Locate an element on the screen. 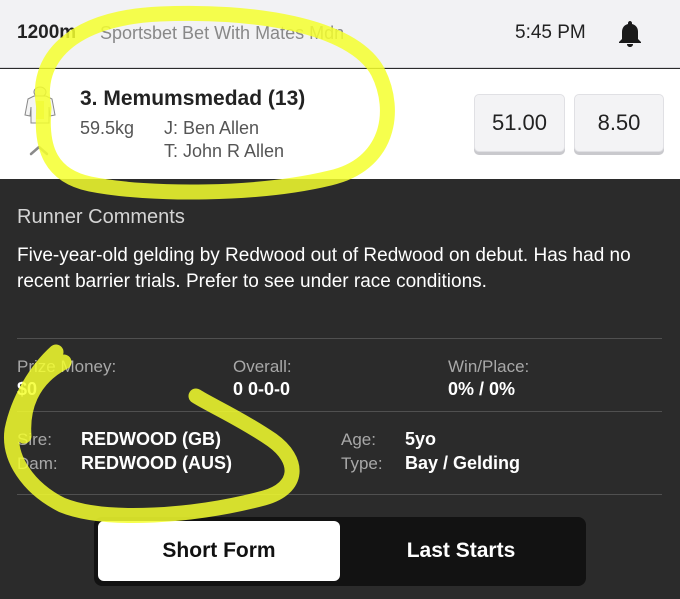 Image resolution: width=680 pixels, height=599 pixels. sire-value: REDWOOD (GB) is located at coordinates (151, 439).